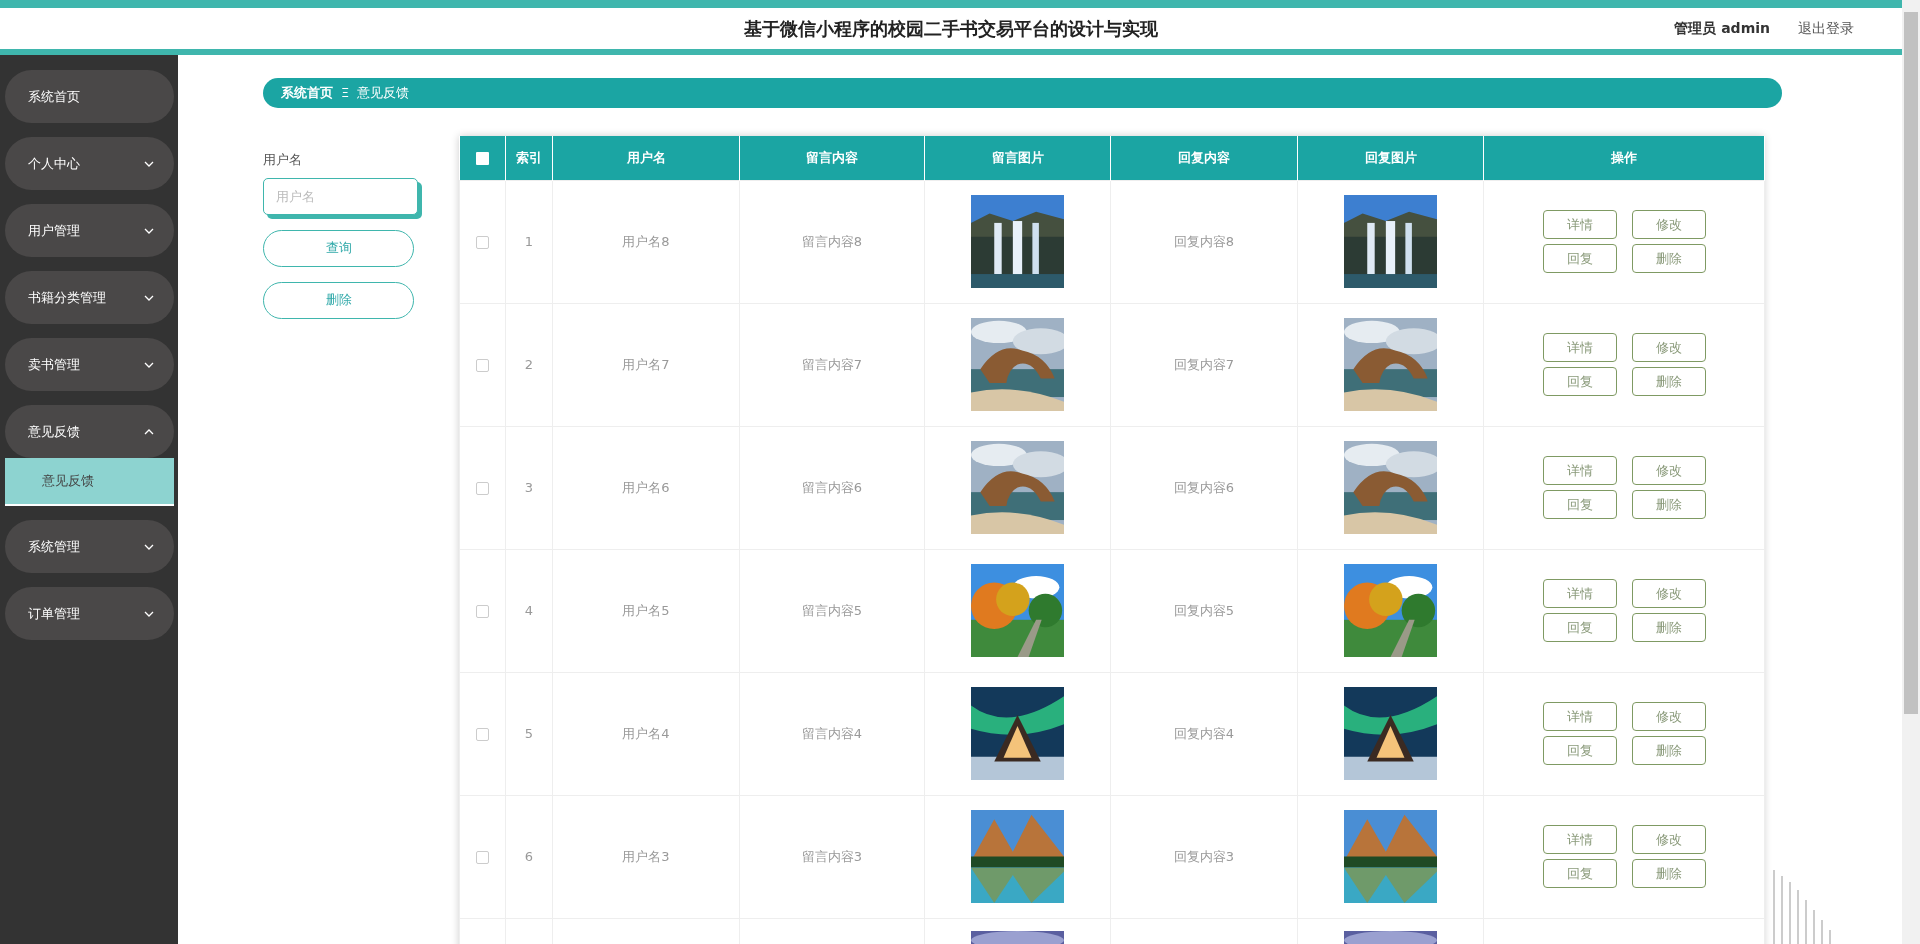  What do you see at coordinates (1017, 157) in the screenshot?
I see `column-header: 留言图片` at bounding box center [1017, 157].